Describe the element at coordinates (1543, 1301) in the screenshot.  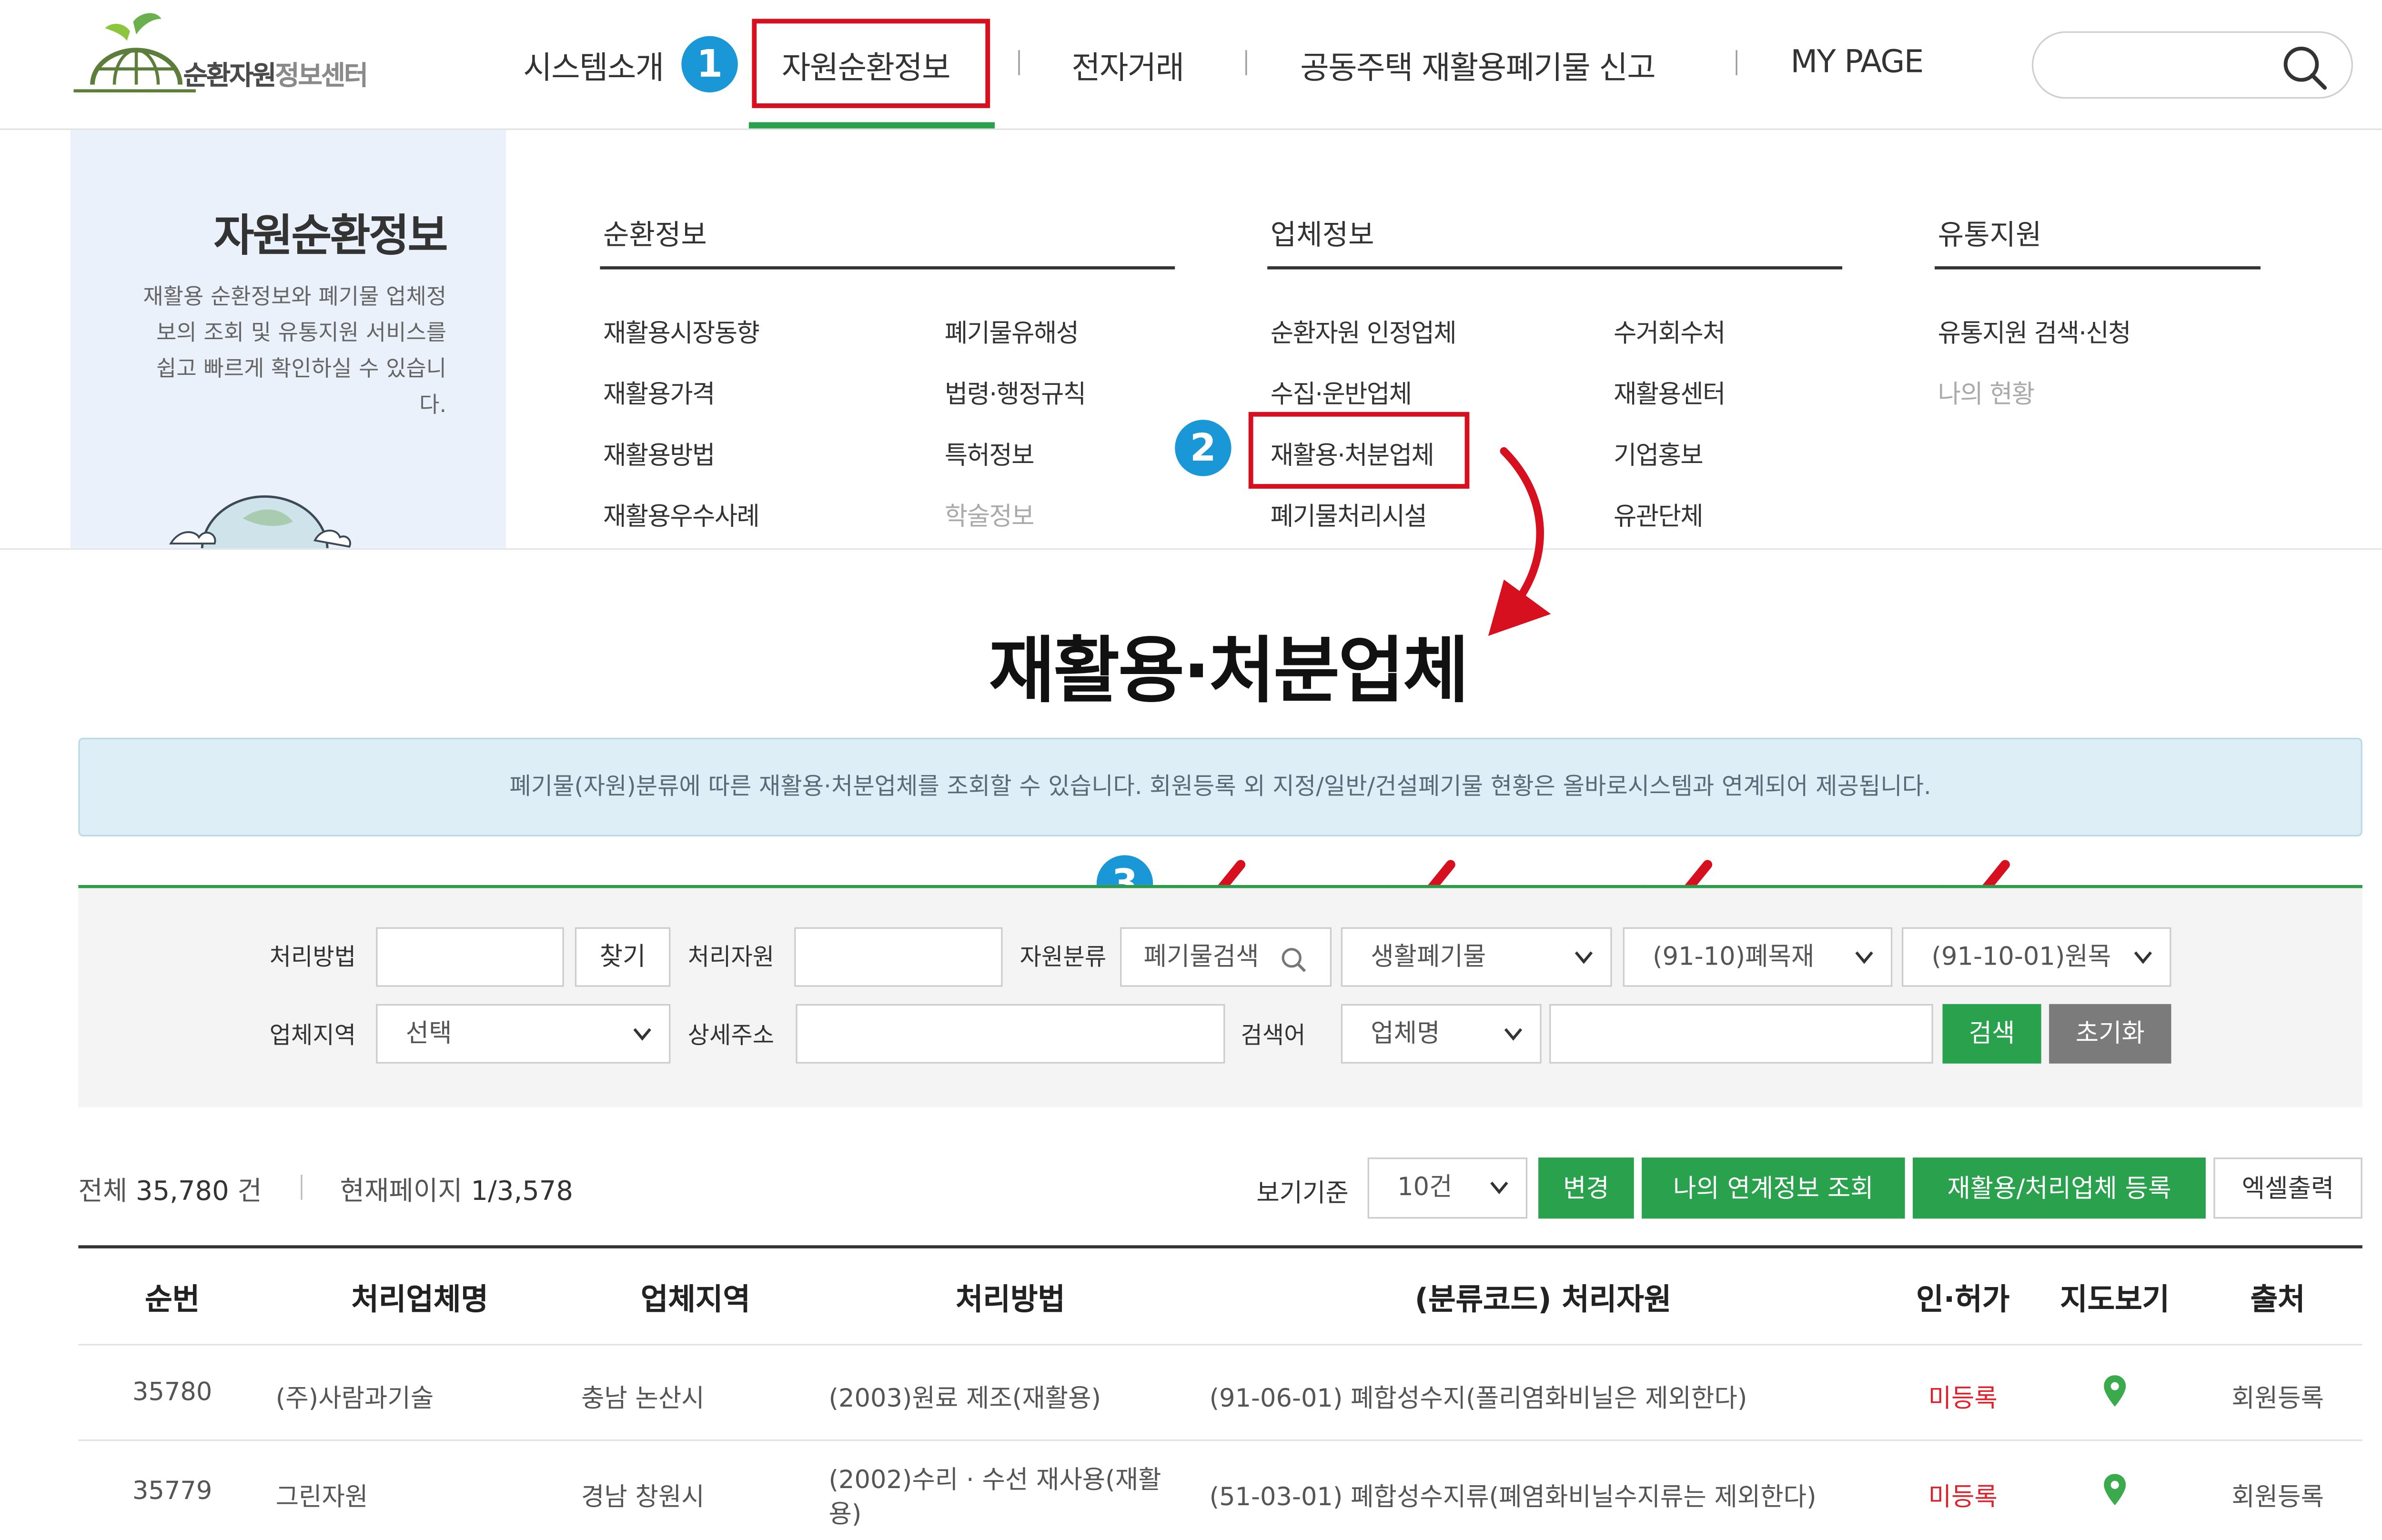
I see `column-header-resource: (분류코드) 처리자원` at that location.